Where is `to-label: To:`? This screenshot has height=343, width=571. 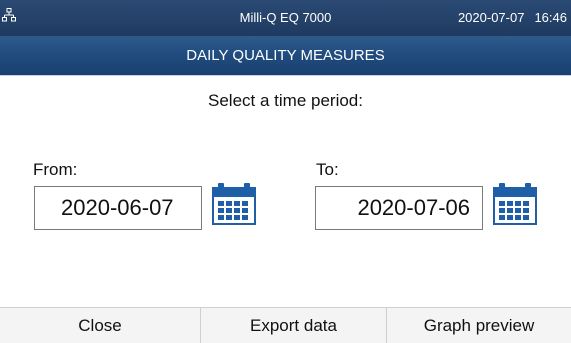
to-label: To: is located at coordinates (327, 169).